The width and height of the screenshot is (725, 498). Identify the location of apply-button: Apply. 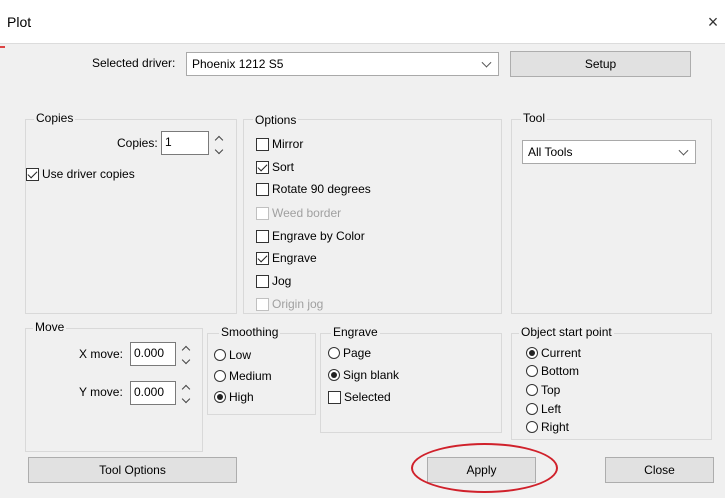
(481, 470).